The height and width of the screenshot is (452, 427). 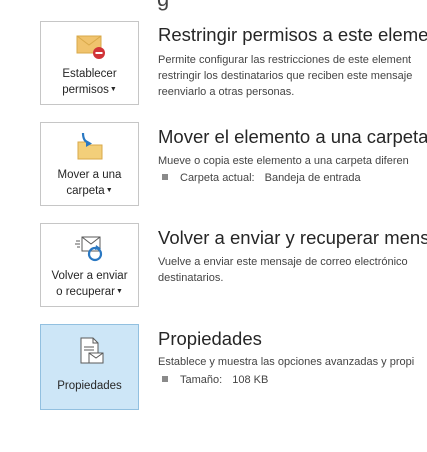 What do you see at coordinates (89, 74) in the screenshot?
I see `set-permissions-label-1: Establecer` at bounding box center [89, 74].